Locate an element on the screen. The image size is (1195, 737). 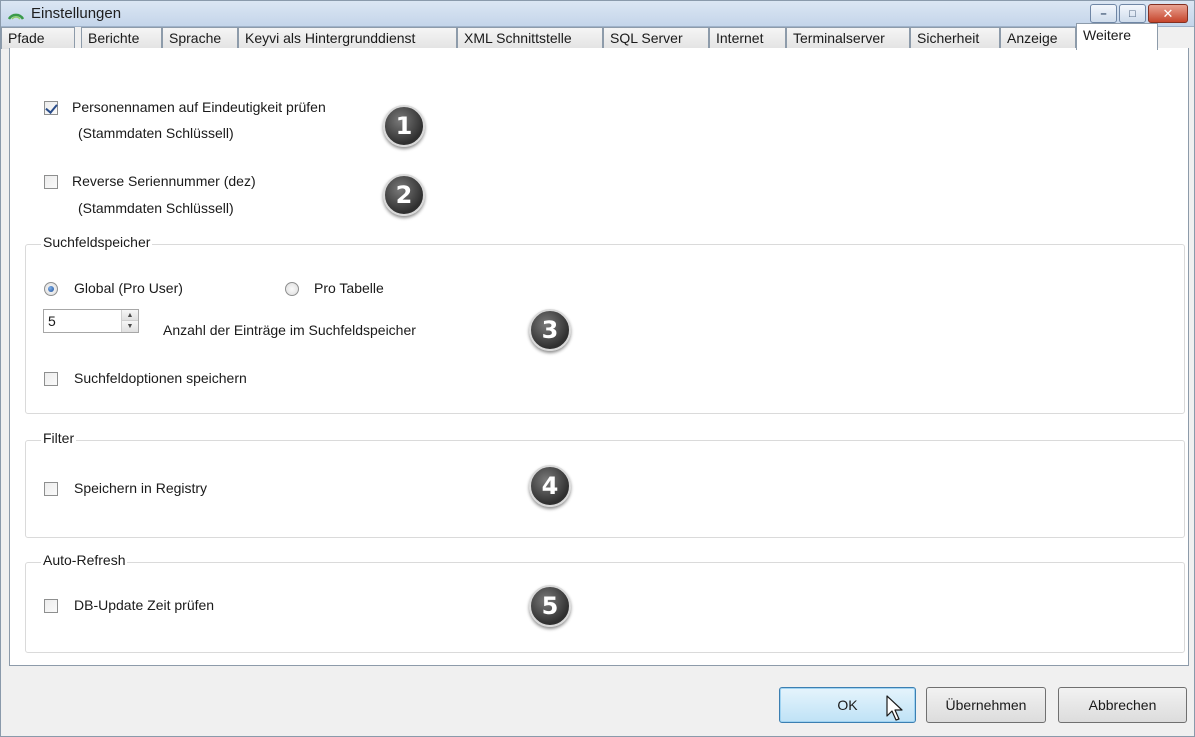
personennamen-checkbox is located at coordinates (51, 108).